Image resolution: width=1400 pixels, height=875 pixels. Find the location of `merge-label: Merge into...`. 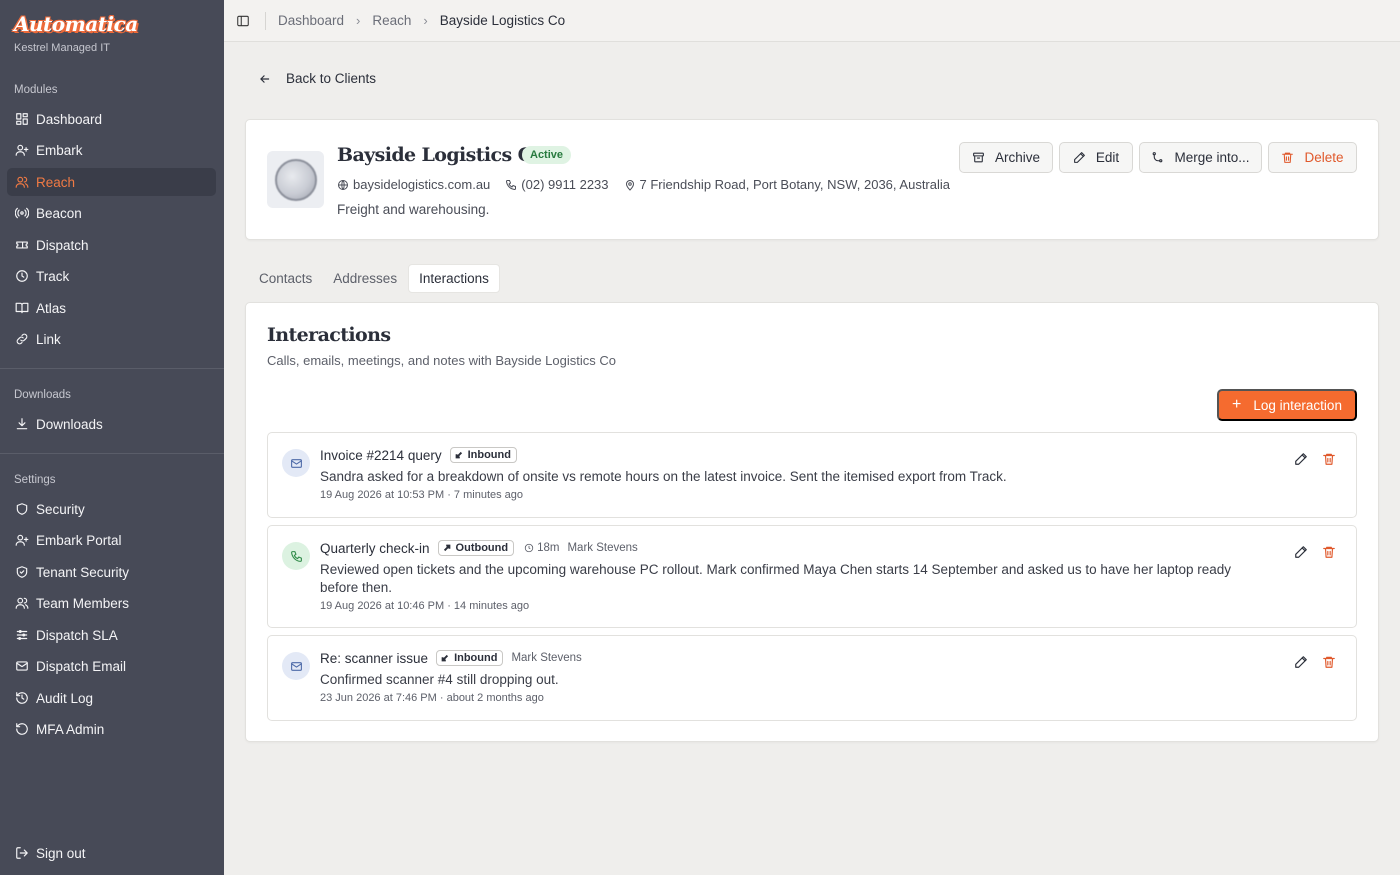

merge-label: Merge into... is located at coordinates (1212, 157).